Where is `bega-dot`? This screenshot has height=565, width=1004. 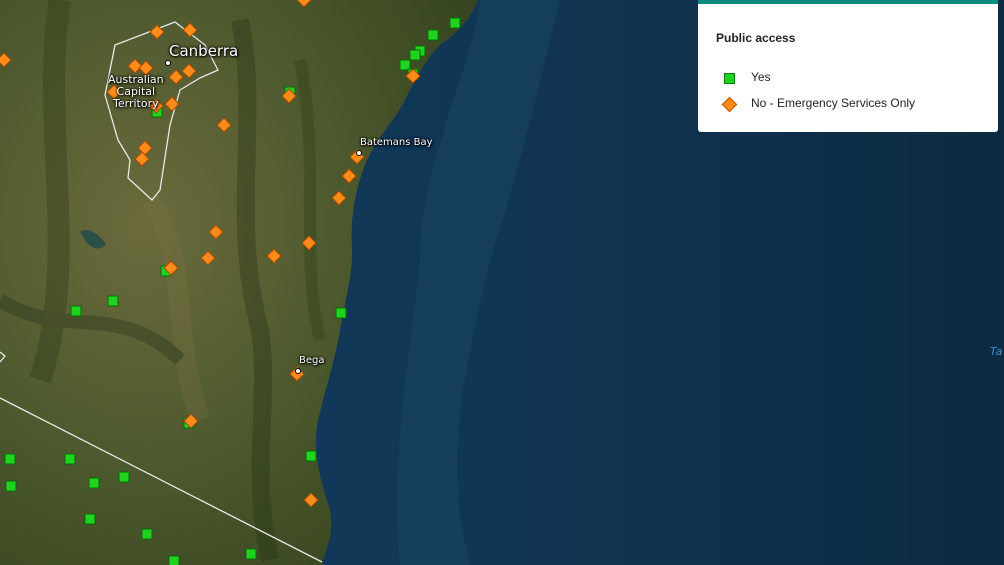 bega-dot is located at coordinates (298, 371).